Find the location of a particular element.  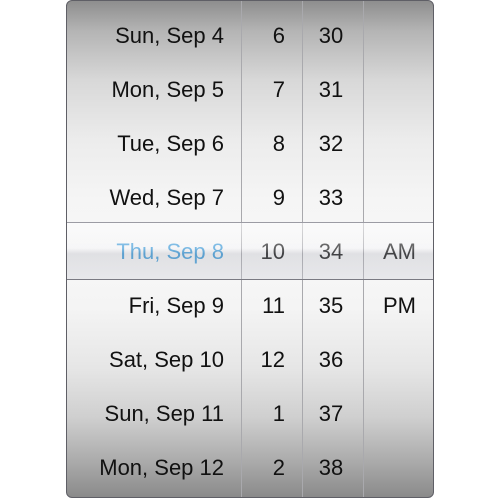

period-wheel: AM PM is located at coordinates (398, 249).